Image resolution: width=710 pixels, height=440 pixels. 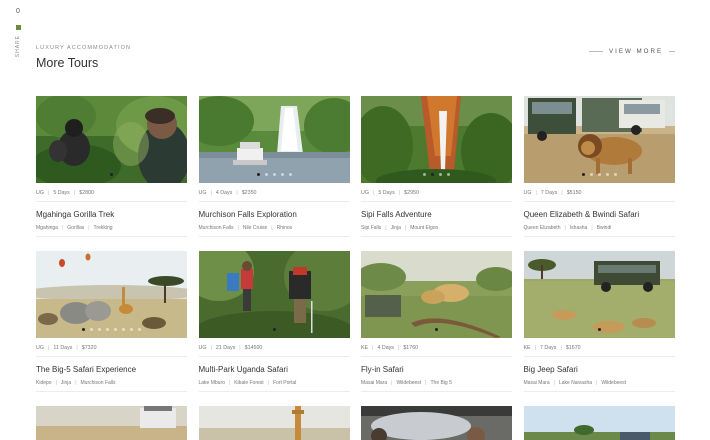 I want to click on tour-image-cheetahs, so click(x=436, y=294).